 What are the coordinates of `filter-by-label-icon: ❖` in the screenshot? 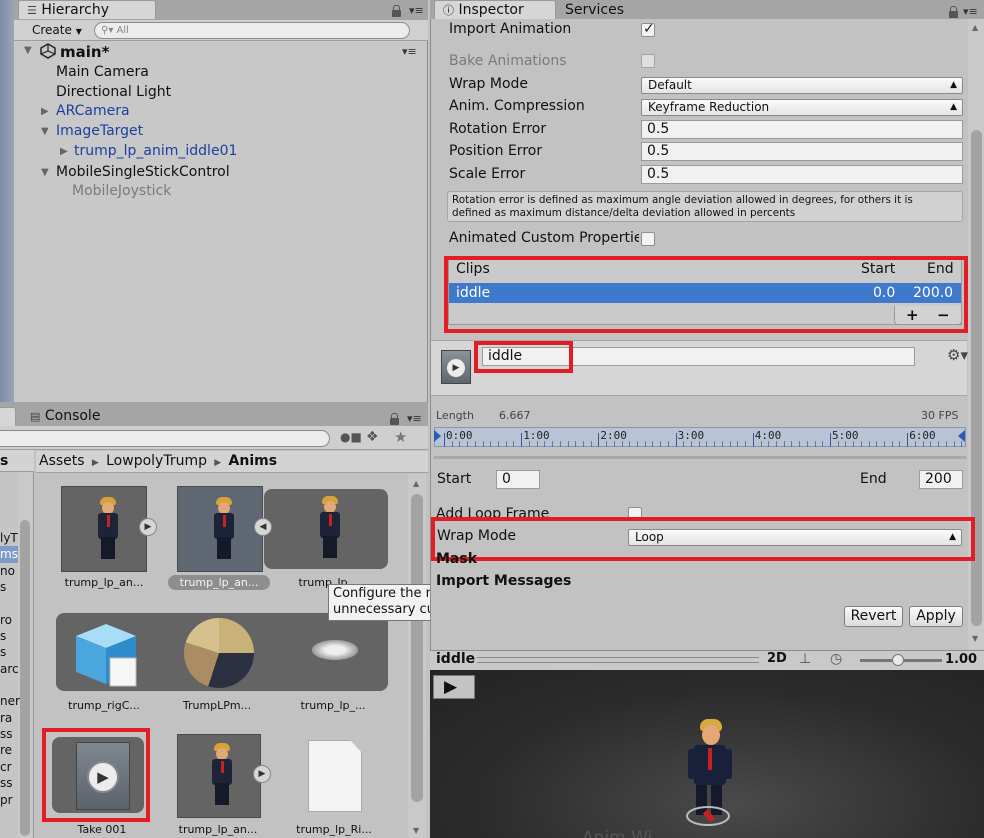 It's located at (375, 437).